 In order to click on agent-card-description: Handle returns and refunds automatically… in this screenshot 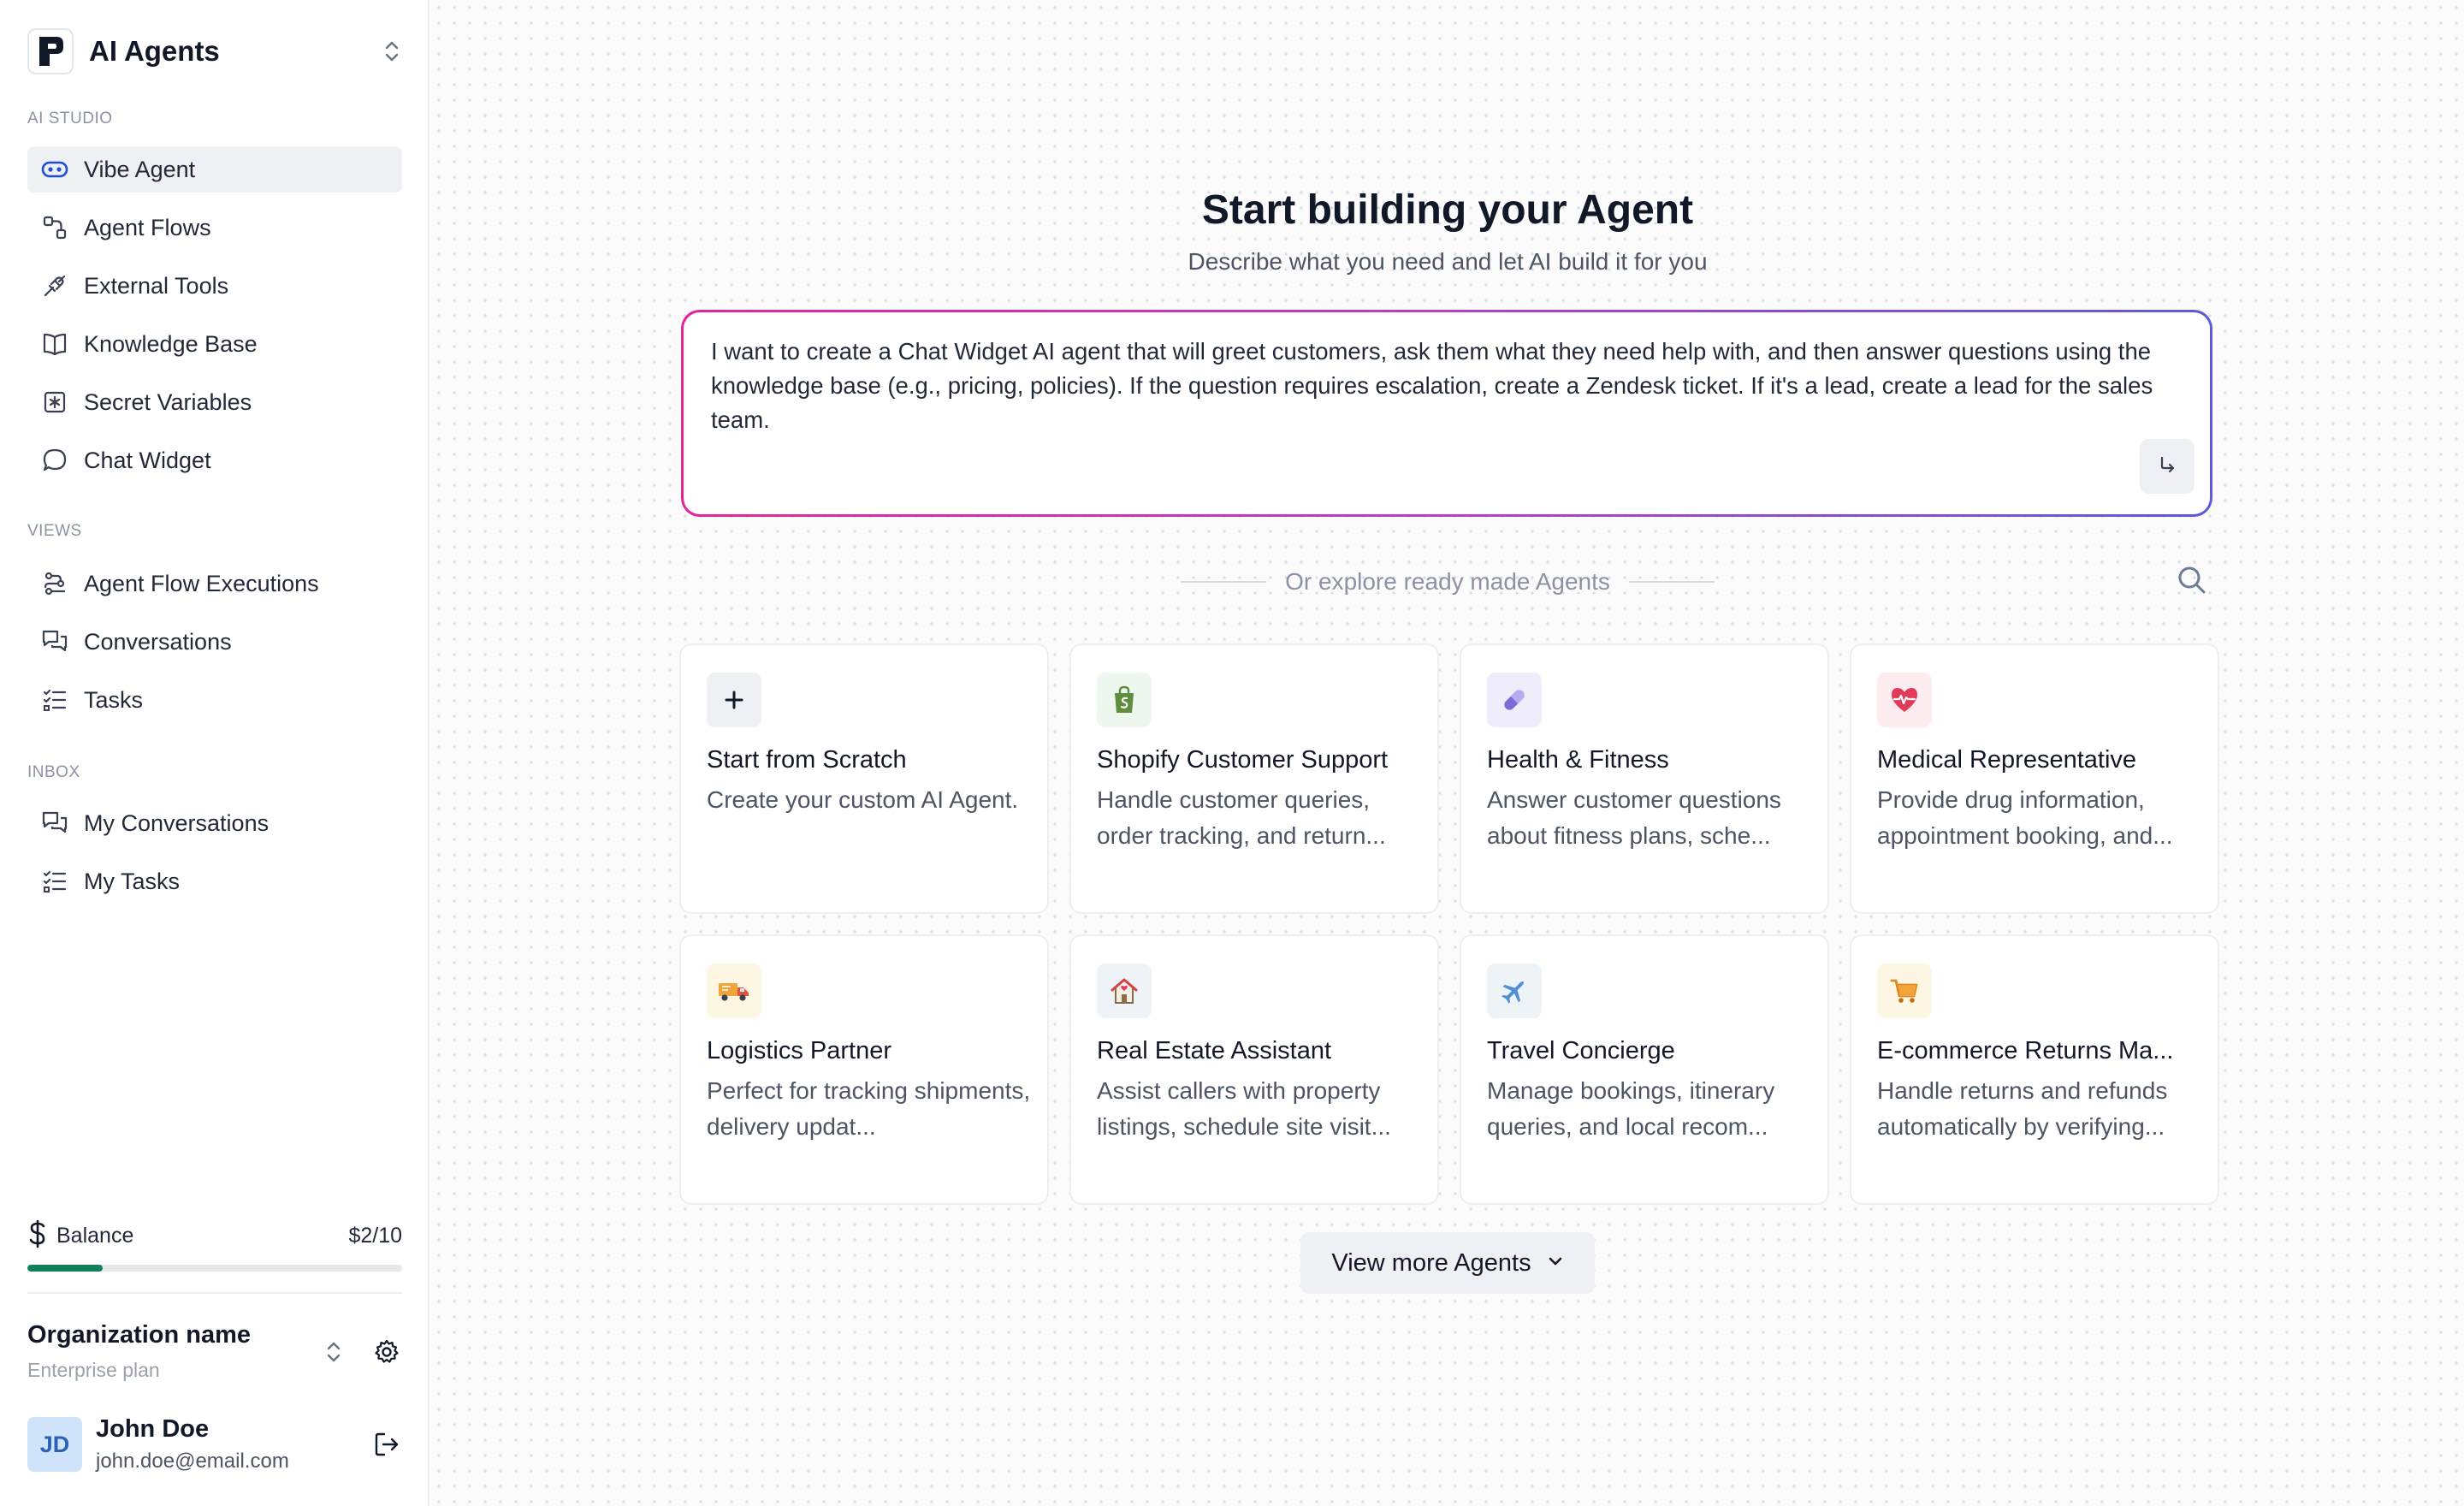, I will do `click(2022, 1108)`.